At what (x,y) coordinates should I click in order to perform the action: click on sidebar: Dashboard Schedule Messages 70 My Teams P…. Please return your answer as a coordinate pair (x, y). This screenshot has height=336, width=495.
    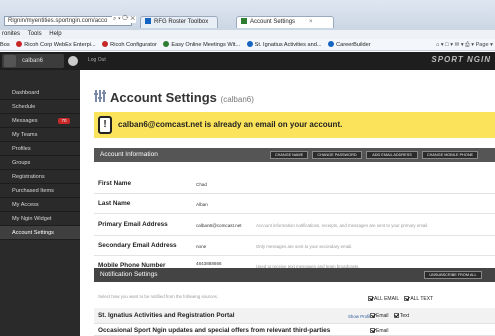
    Looking at the image, I should click on (40, 203).